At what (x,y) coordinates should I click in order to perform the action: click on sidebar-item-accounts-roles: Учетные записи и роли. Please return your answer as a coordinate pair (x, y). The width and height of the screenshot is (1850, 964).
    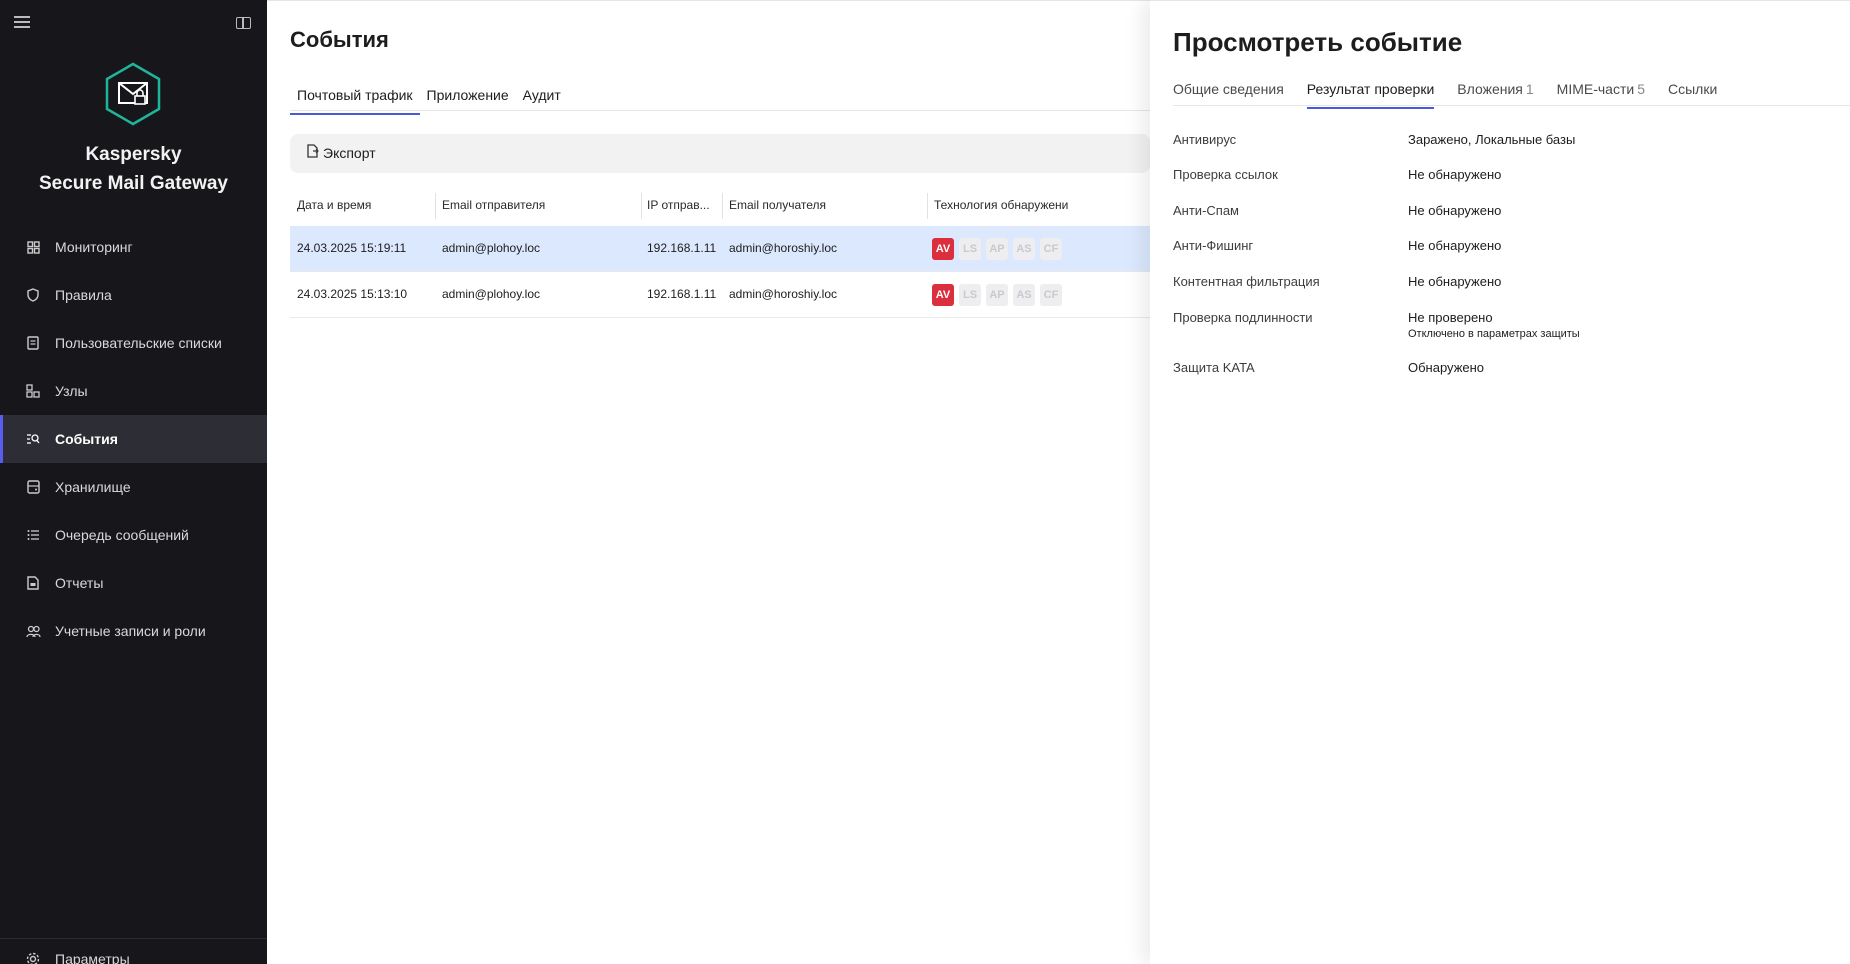
    Looking at the image, I should click on (133, 631).